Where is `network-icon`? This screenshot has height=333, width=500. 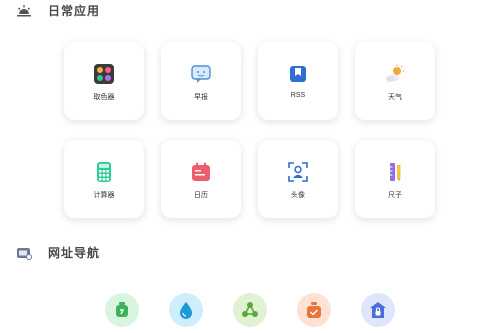 network-icon is located at coordinates (250, 309).